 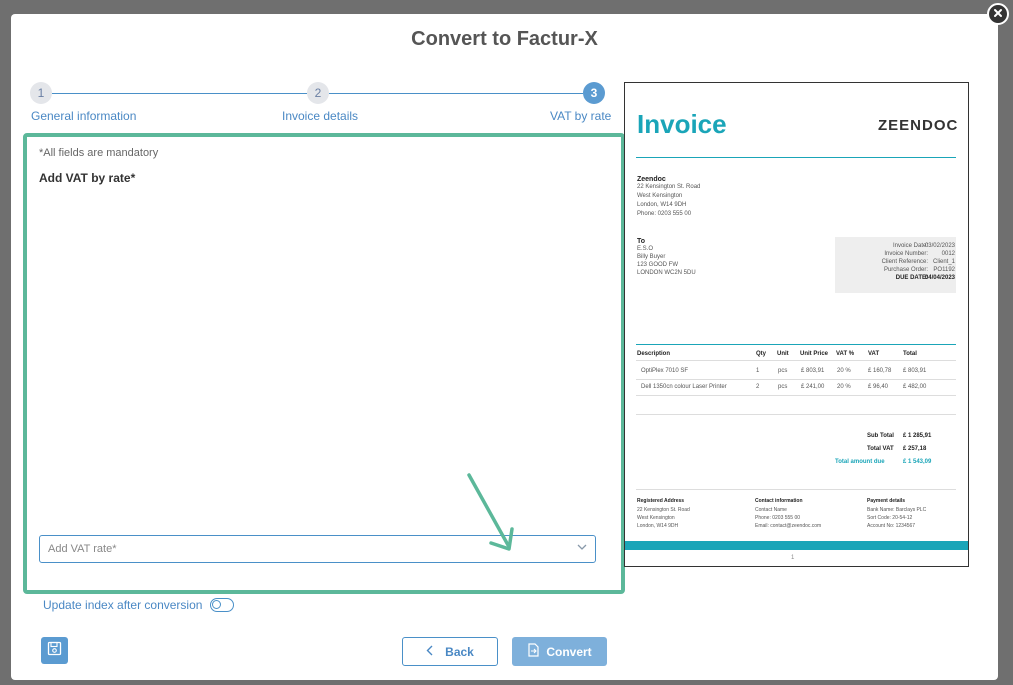 I want to click on table-header: VAT %, so click(x=845, y=354).